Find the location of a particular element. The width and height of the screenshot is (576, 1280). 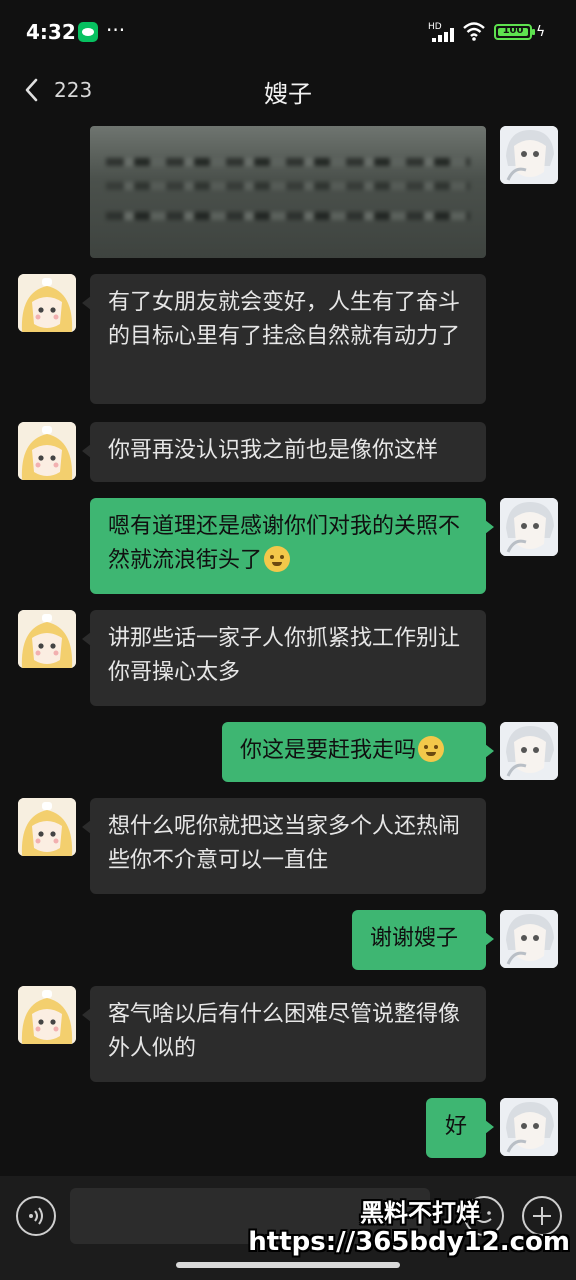

watermark-line-1: 黑料不打烊 is located at coordinates (420, 1213).